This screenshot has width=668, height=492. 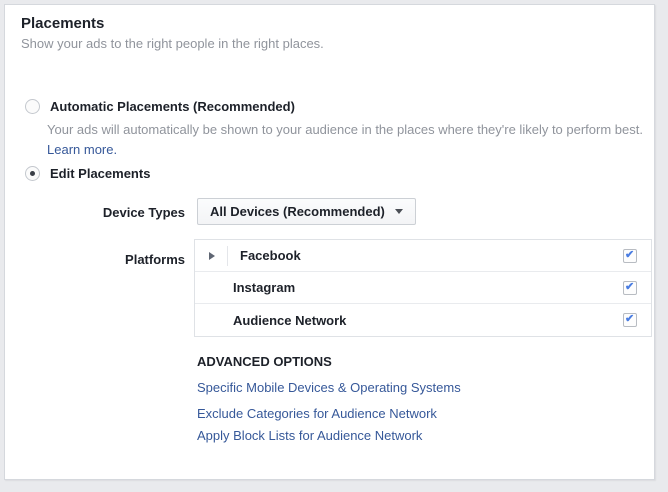 What do you see at coordinates (630, 255) in the screenshot?
I see `facebook-checkbox` at bounding box center [630, 255].